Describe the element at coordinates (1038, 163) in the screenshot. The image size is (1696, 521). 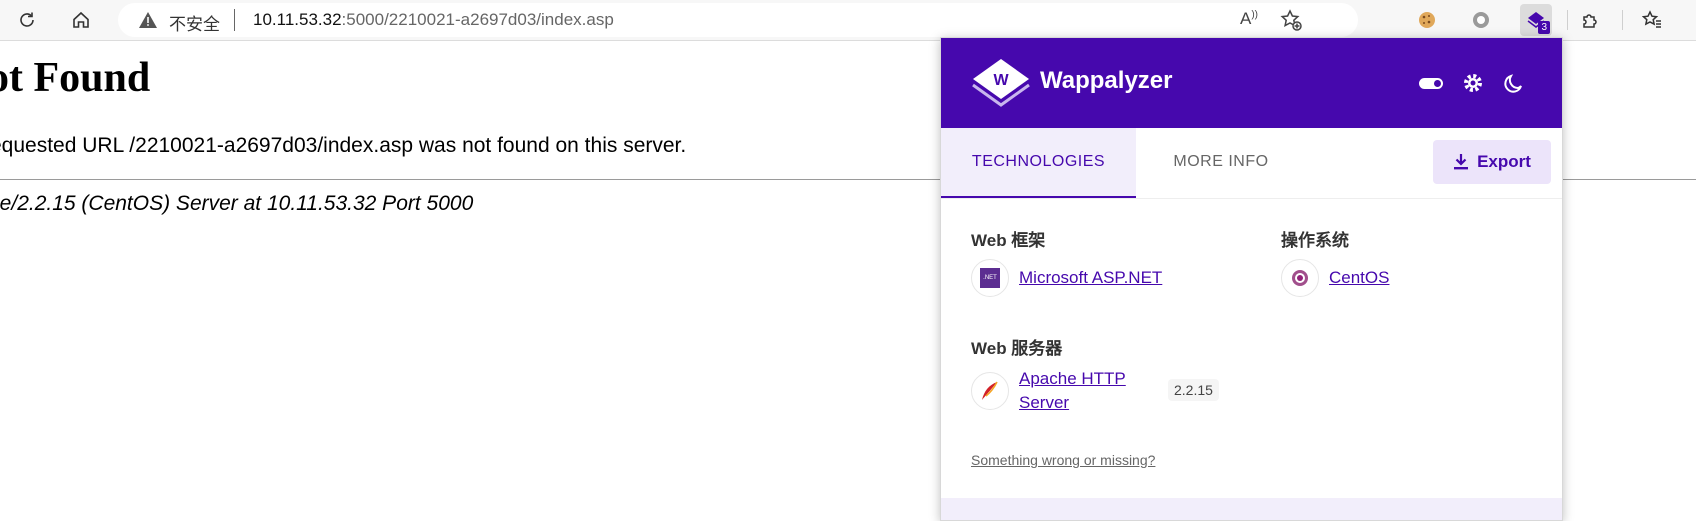
I see `tab-technologies: TECHNOLOGIES` at that location.